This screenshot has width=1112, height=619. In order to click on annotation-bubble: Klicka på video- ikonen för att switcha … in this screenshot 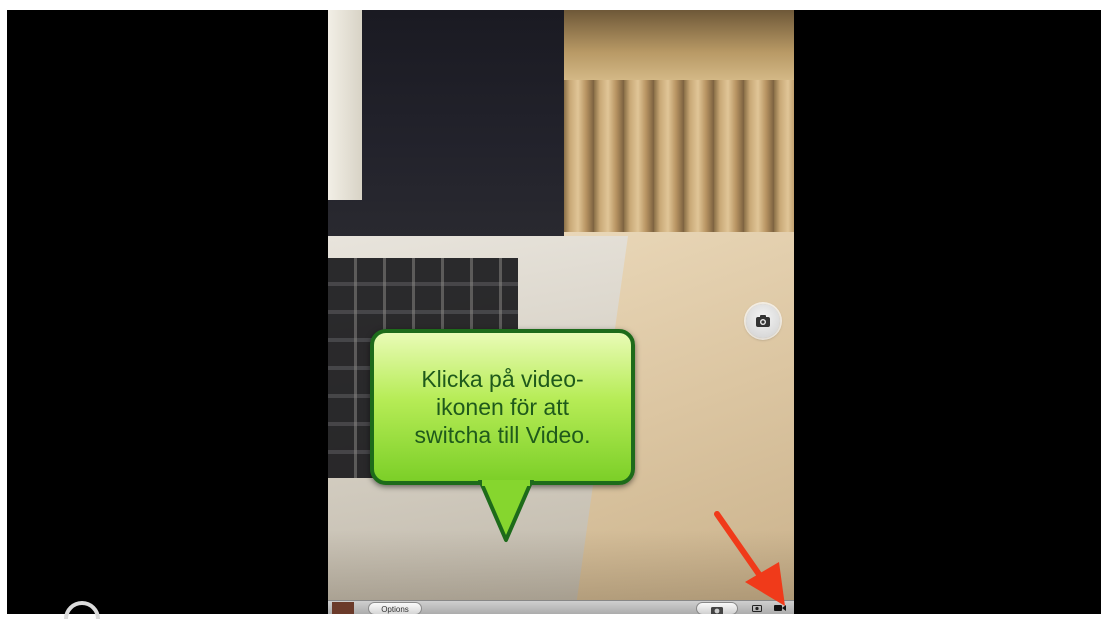, I will do `click(502, 407)`.